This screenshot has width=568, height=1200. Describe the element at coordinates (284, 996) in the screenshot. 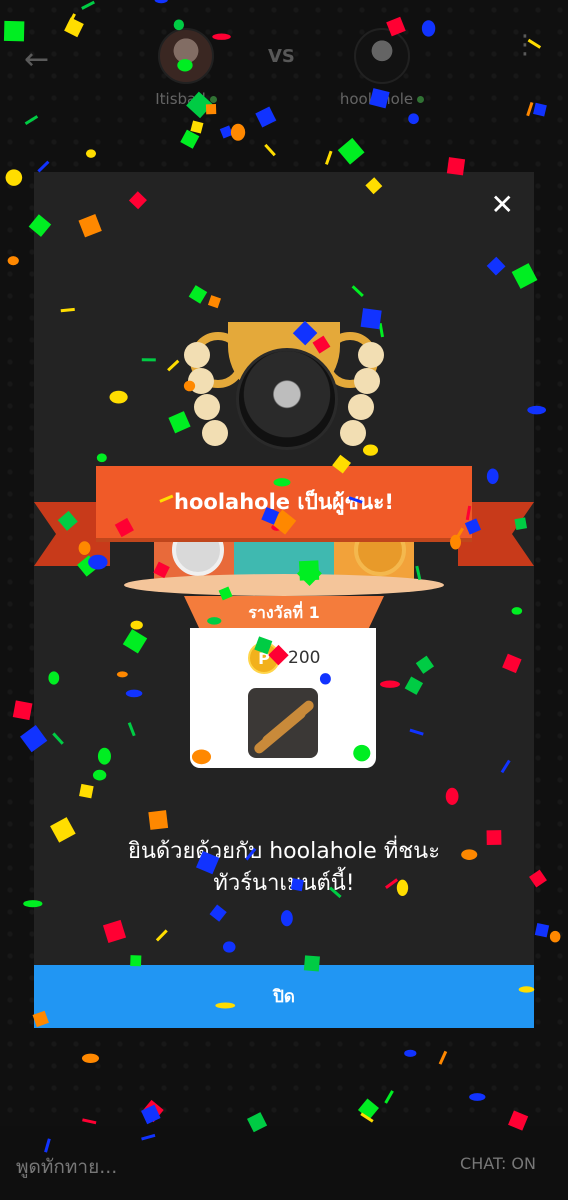

I see `close-button: ปิด` at that location.